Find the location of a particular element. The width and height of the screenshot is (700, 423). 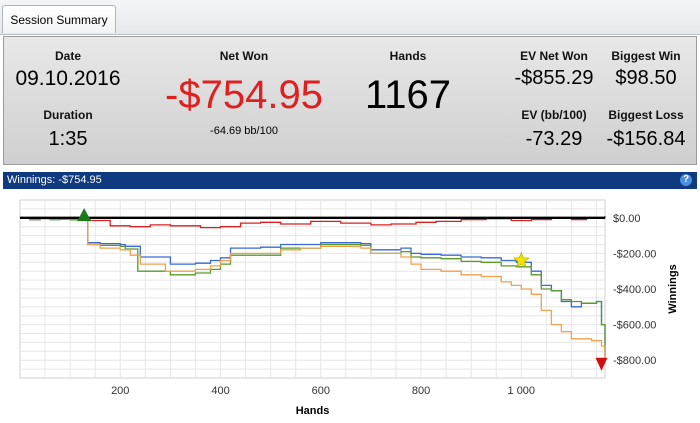

x-tick-label: 200 is located at coordinates (120, 391).